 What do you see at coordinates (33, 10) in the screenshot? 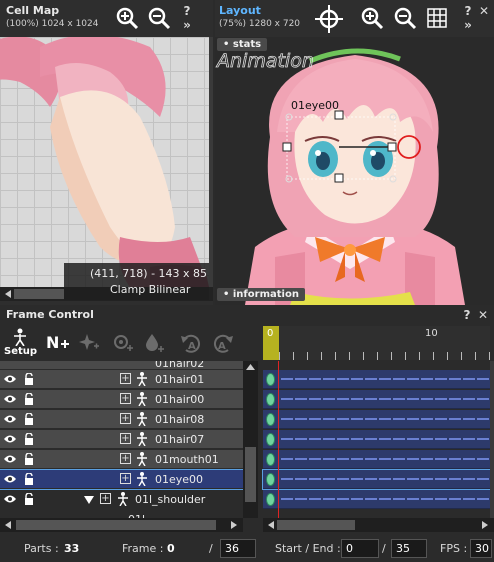
I see `cell-map-title: Cell Map` at bounding box center [33, 10].